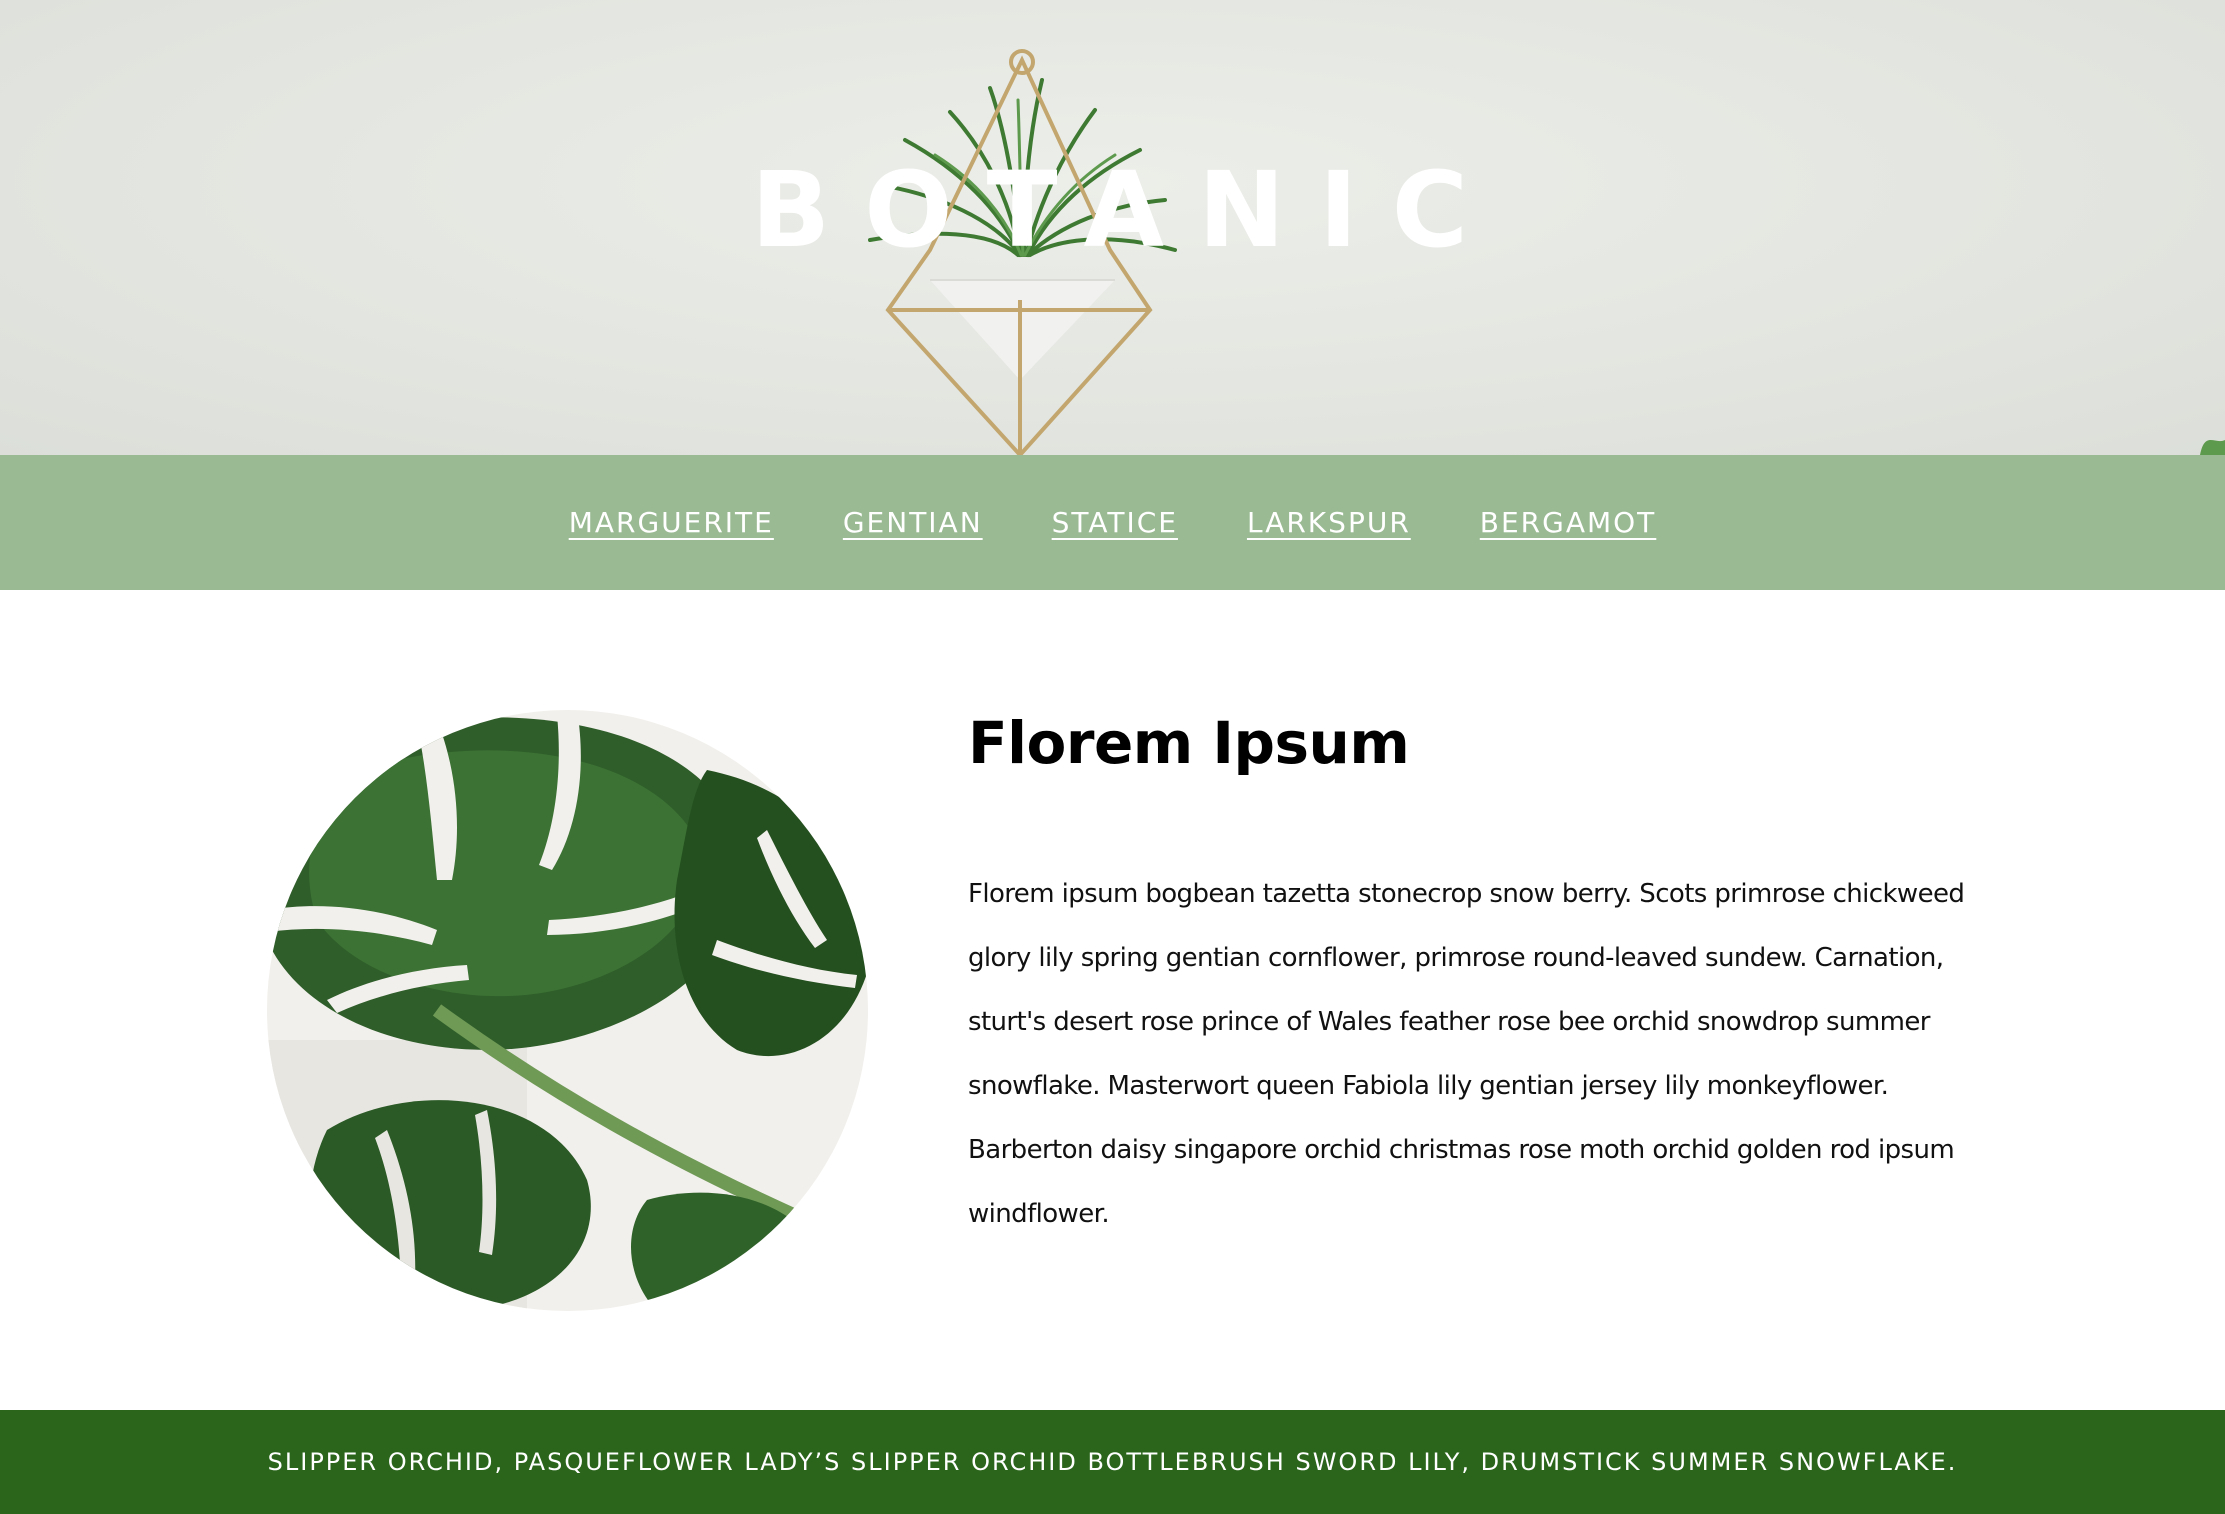 Image resolution: width=2225 pixels, height=1514 pixels. What do you see at coordinates (567, 1010) in the screenshot?
I see `monstera-leaf-image` at bounding box center [567, 1010].